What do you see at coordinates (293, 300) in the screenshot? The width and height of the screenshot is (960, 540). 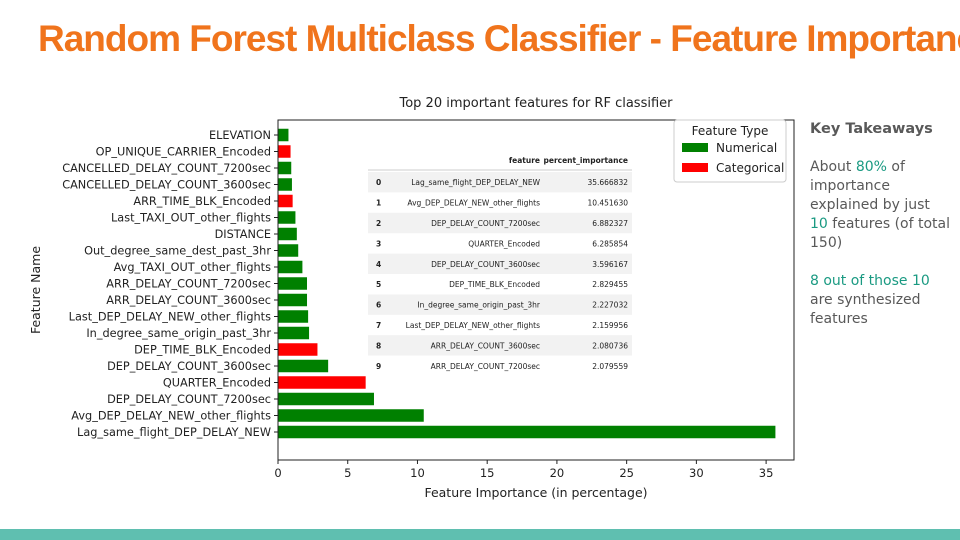 I see `bar-arr-delay-count-3600sec` at bounding box center [293, 300].